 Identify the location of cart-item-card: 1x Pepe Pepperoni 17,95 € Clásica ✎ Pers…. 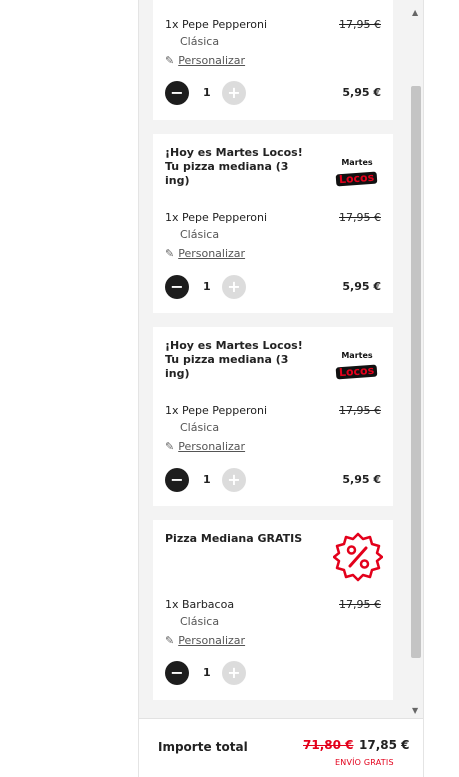
(273, 60).